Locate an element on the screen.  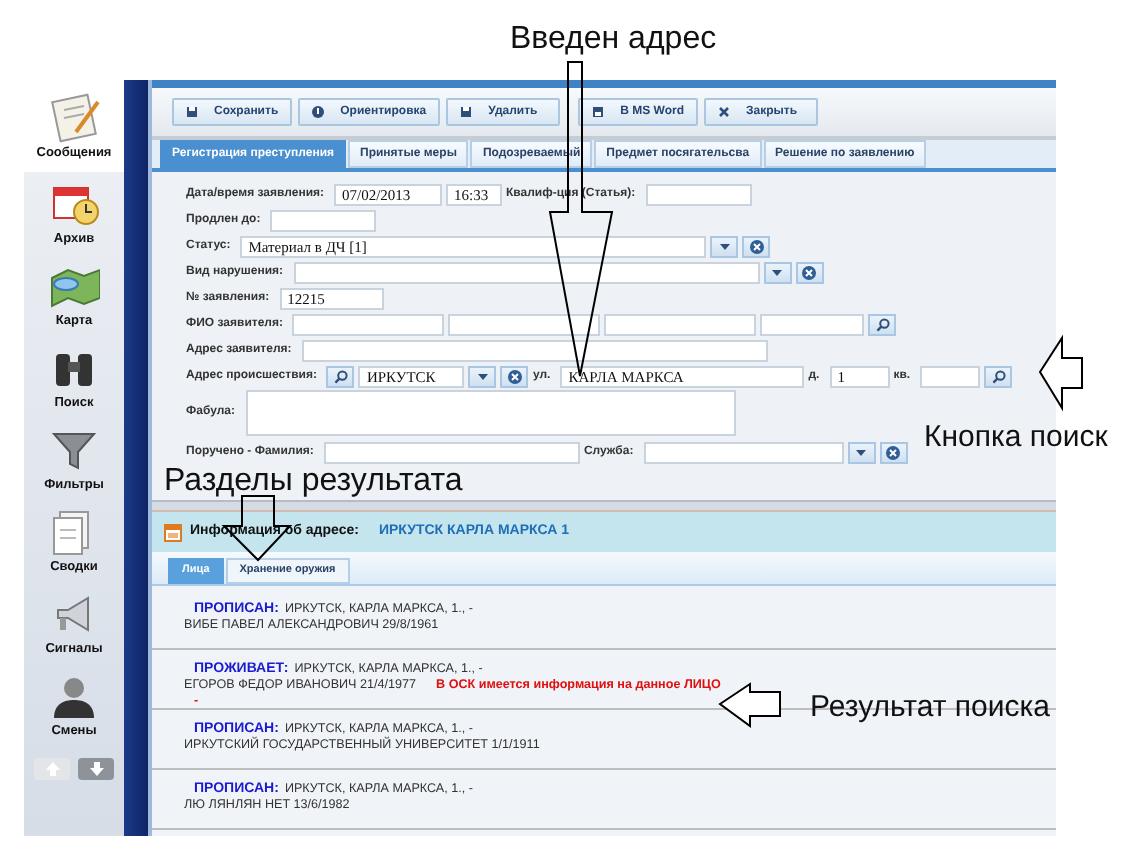
annotation-text: Введен адрес is located at coordinates (613, 40).